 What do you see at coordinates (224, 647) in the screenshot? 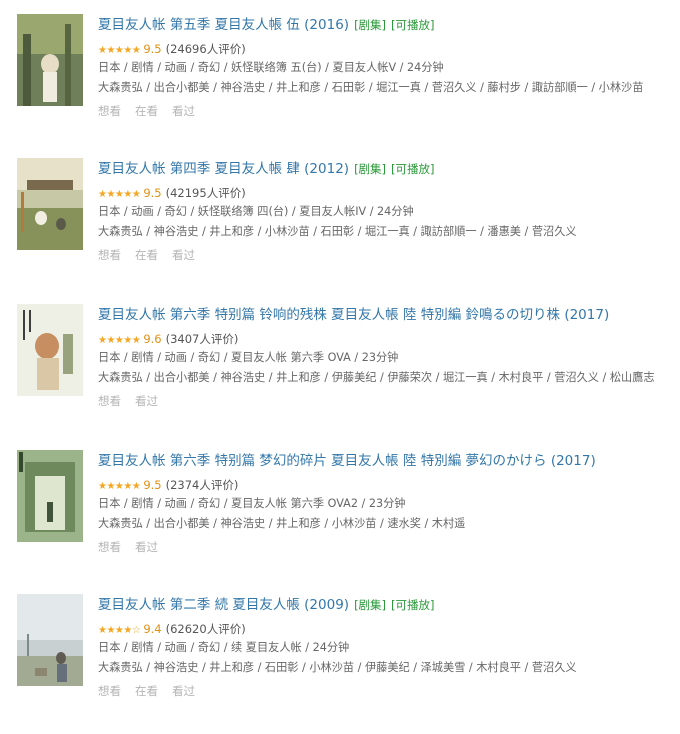
I see `movie-meta-genres: 日本 / 剧情 / 动画 / 奇幻 / 续 夏目友人帐 / 24分钟` at bounding box center [224, 647].